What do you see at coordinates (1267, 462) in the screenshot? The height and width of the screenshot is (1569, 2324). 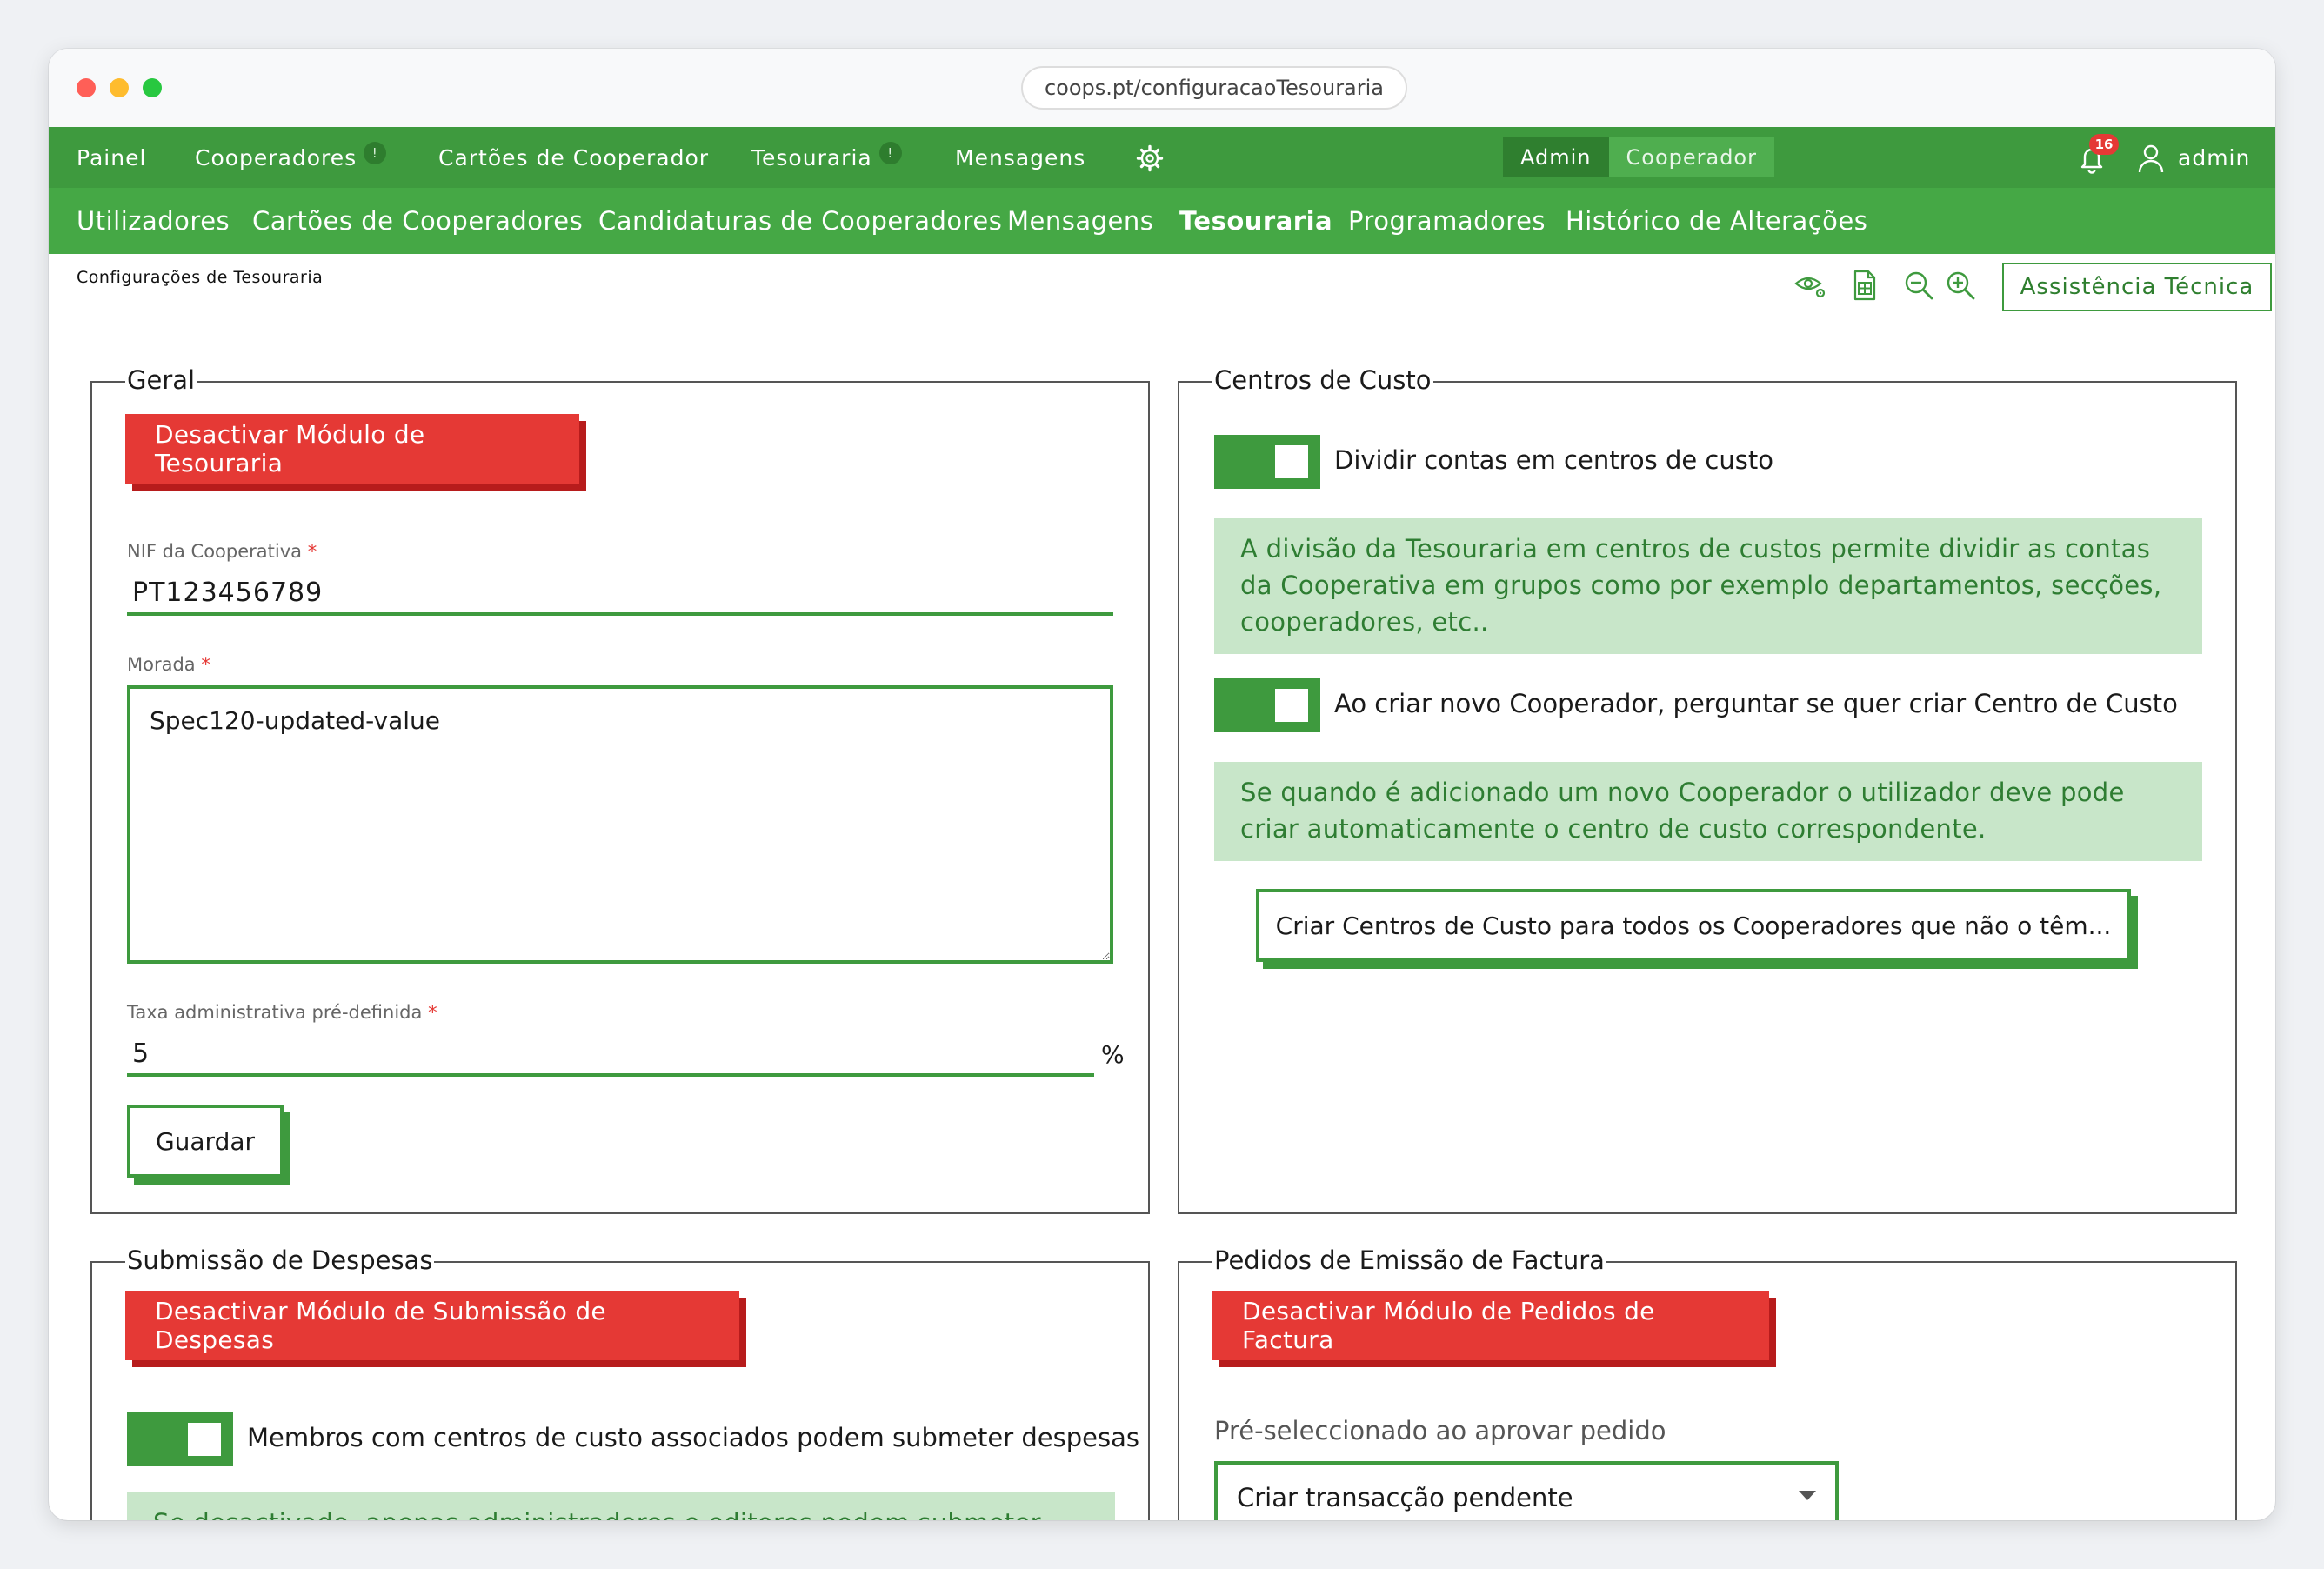 I see `toggle-dividir-contas` at bounding box center [1267, 462].